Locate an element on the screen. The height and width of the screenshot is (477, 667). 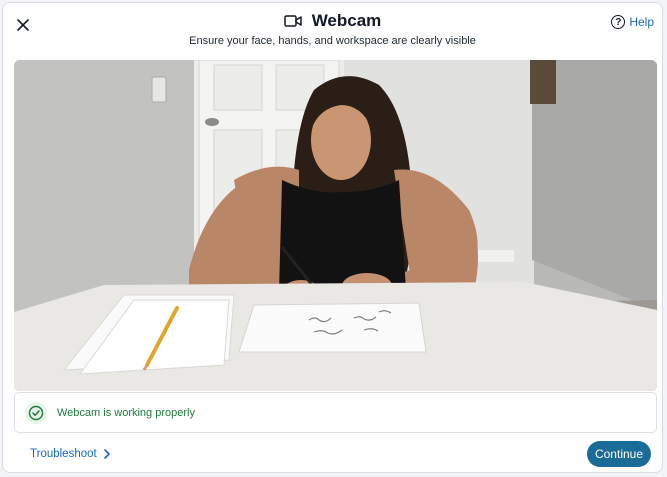
continue-button: Continue is located at coordinates (619, 454).